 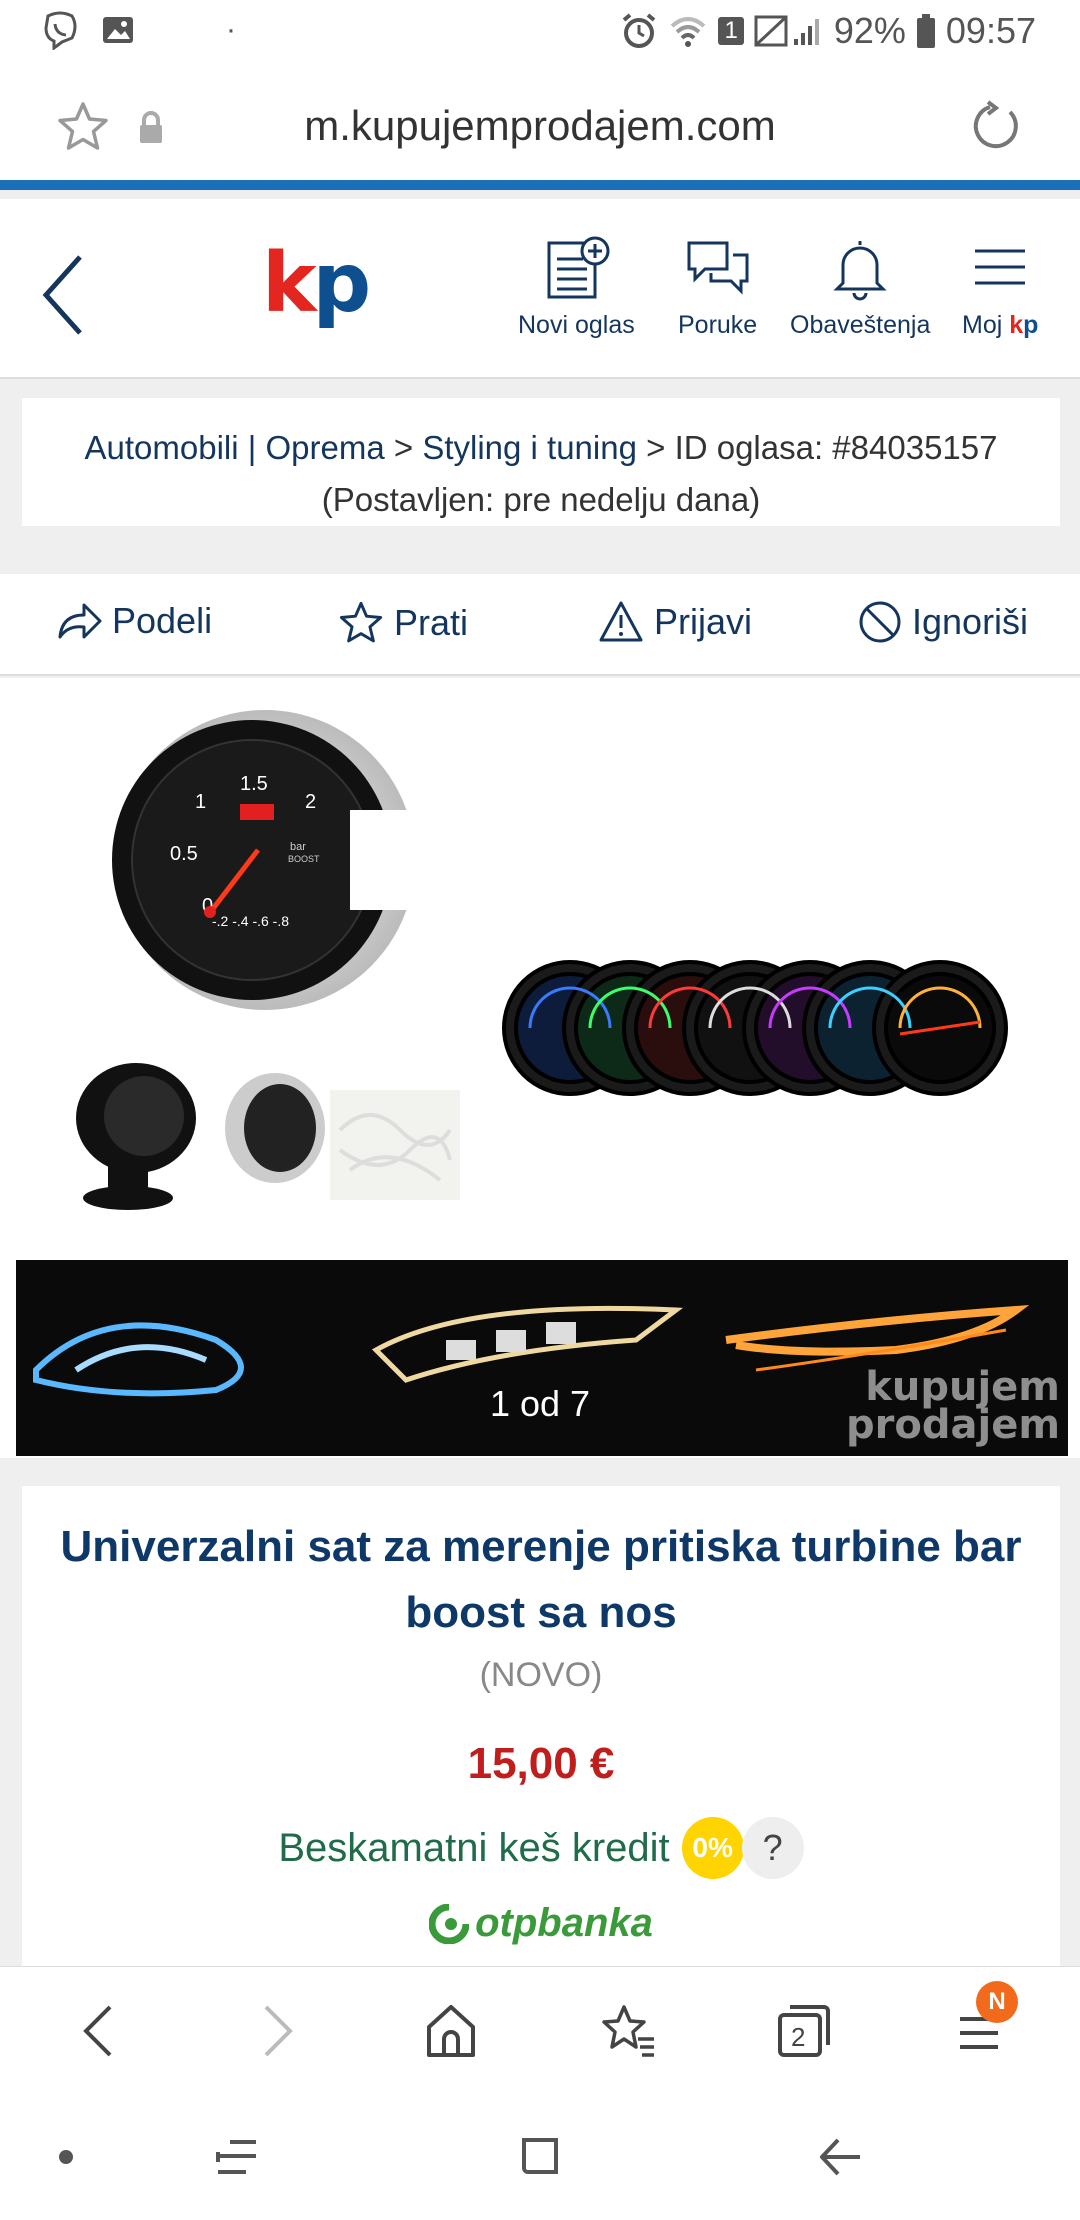 What do you see at coordinates (860, 271) in the screenshot?
I see `bell-icon` at bounding box center [860, 271].